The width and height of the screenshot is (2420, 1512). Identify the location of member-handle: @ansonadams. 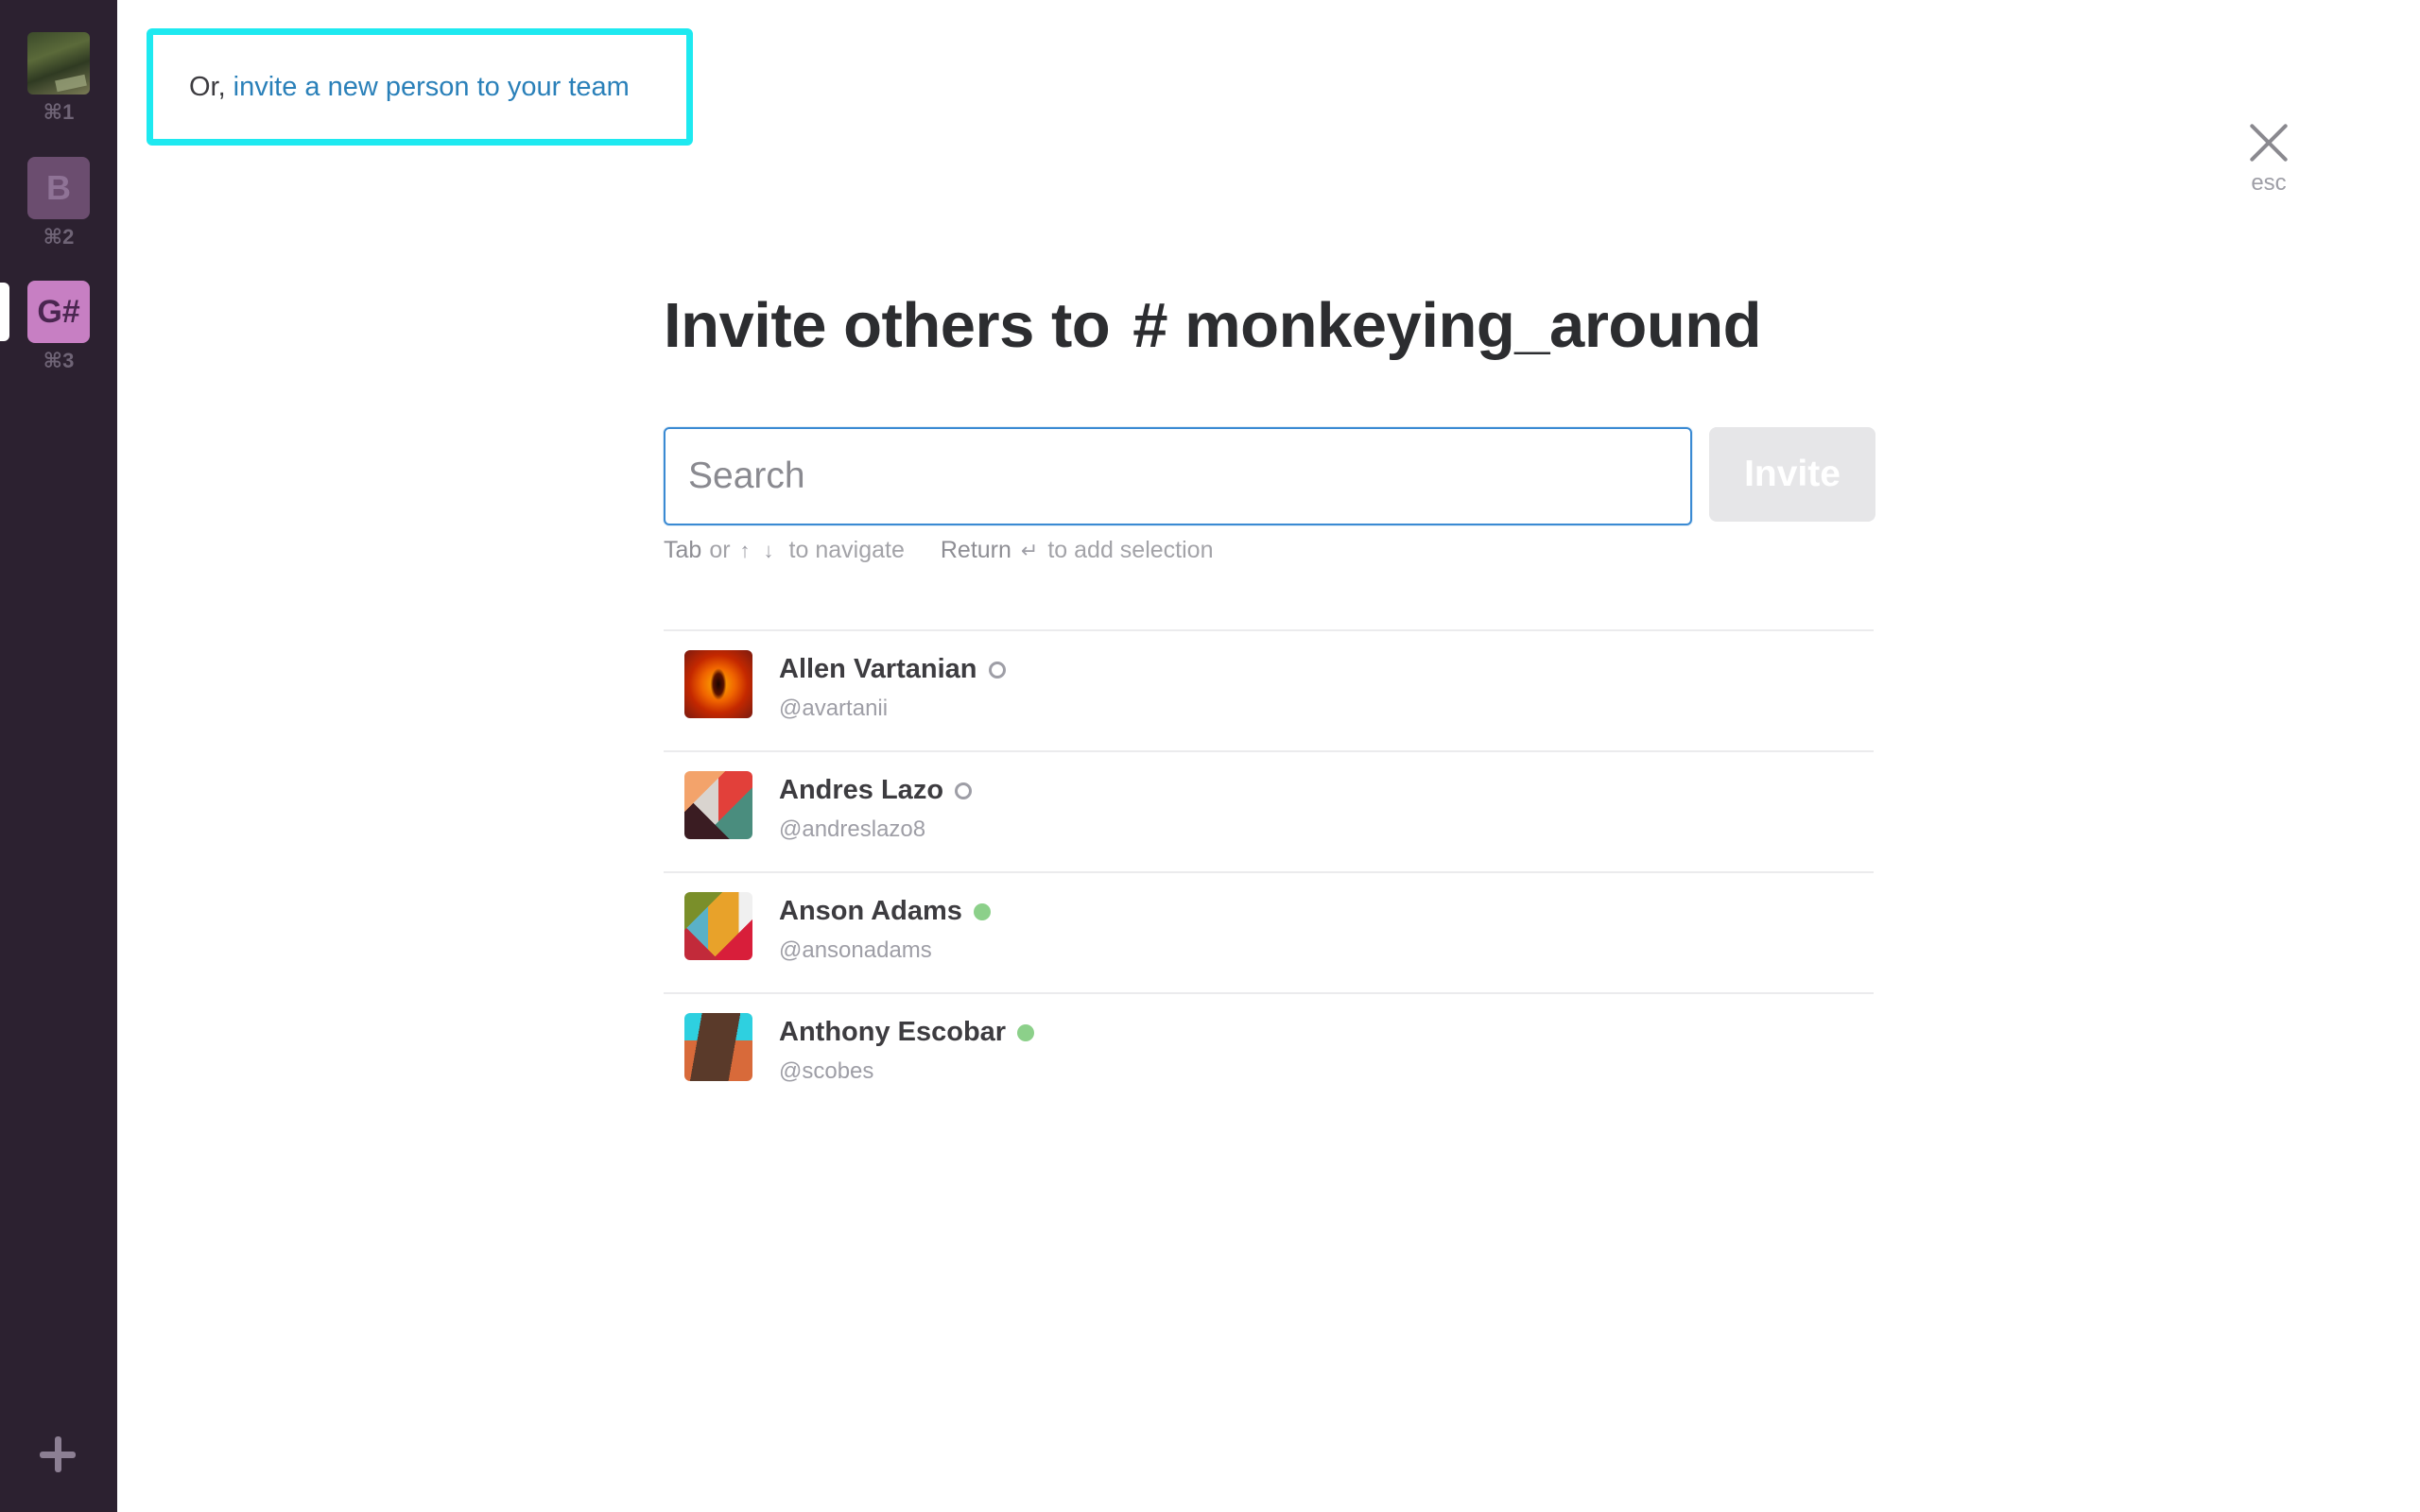
(856, 950).